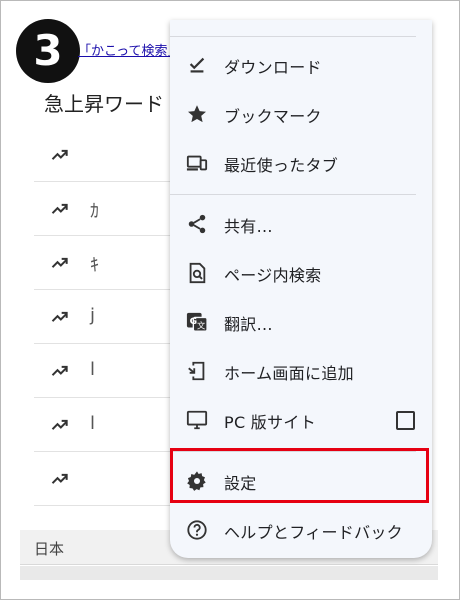 The height and width of the screenshot is (600, 460). I want to click on svg-text: 文, so click(201, 325).